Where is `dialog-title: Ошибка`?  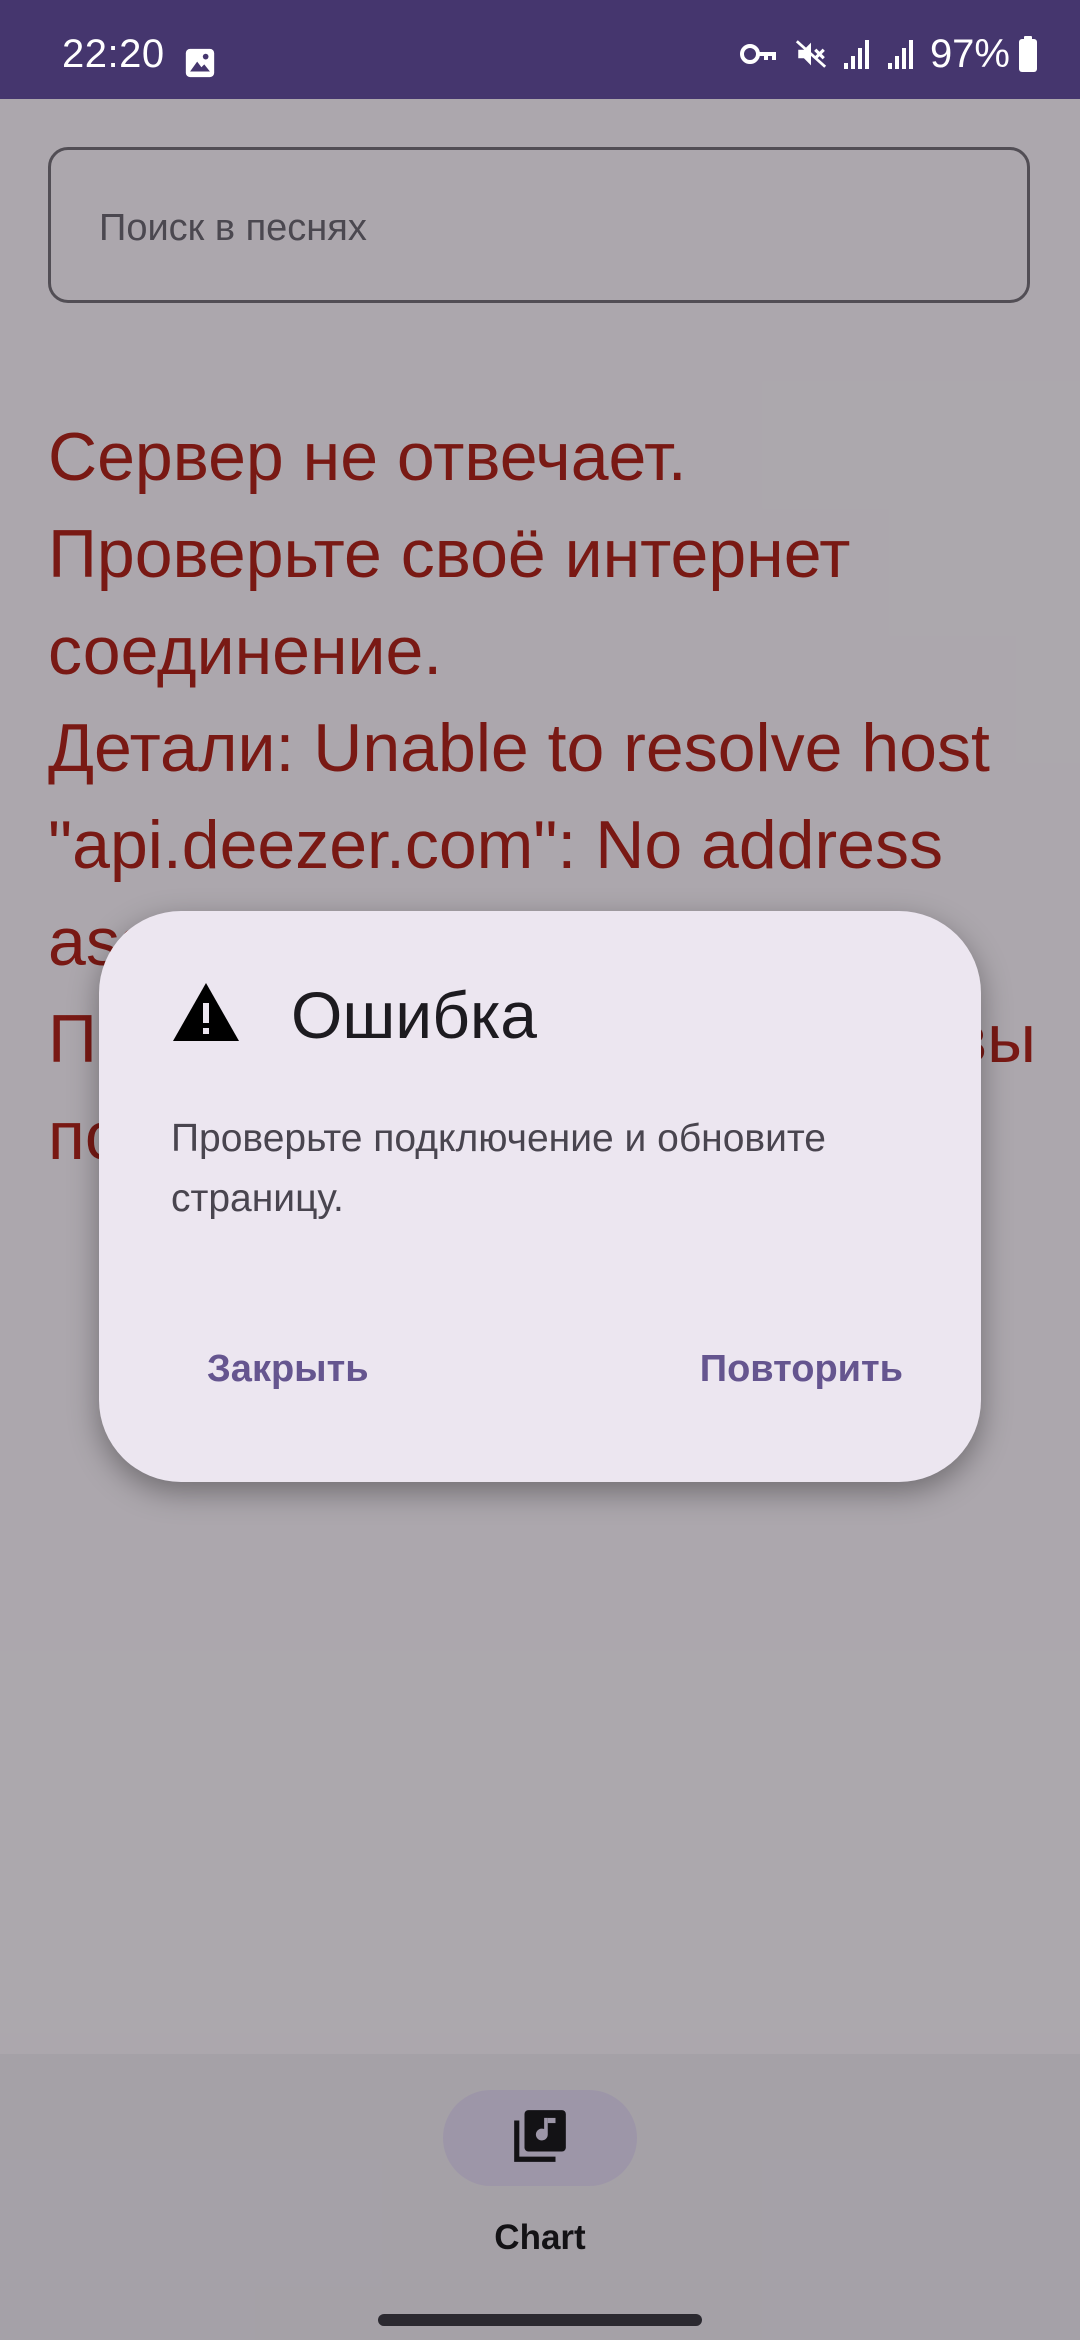 dialog-title: Ошибка is located at coordinates (414, 1015).